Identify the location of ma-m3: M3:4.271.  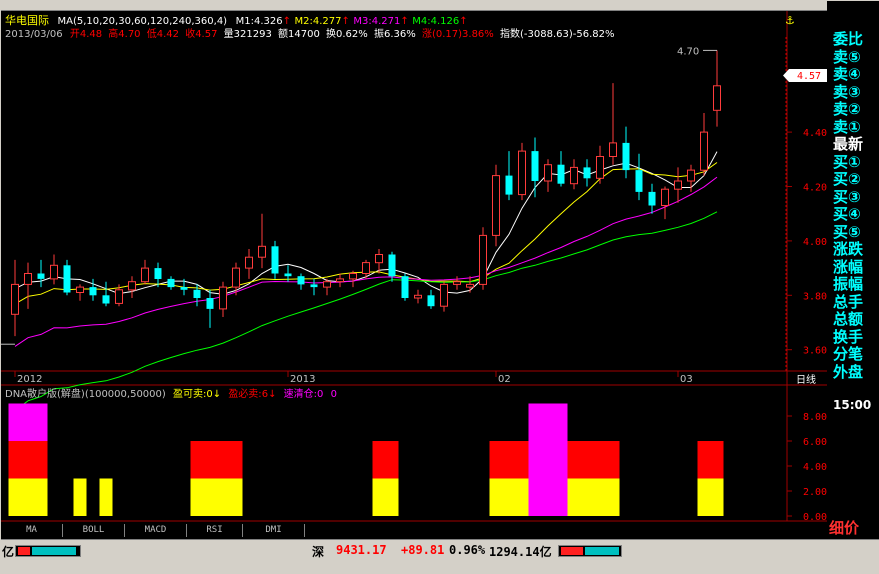
(376, 21).